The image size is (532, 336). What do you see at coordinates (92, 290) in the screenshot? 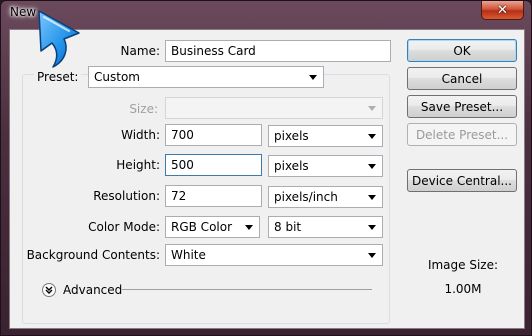
I see `advanced-label: Advanced` at bounding box center [92, 290].